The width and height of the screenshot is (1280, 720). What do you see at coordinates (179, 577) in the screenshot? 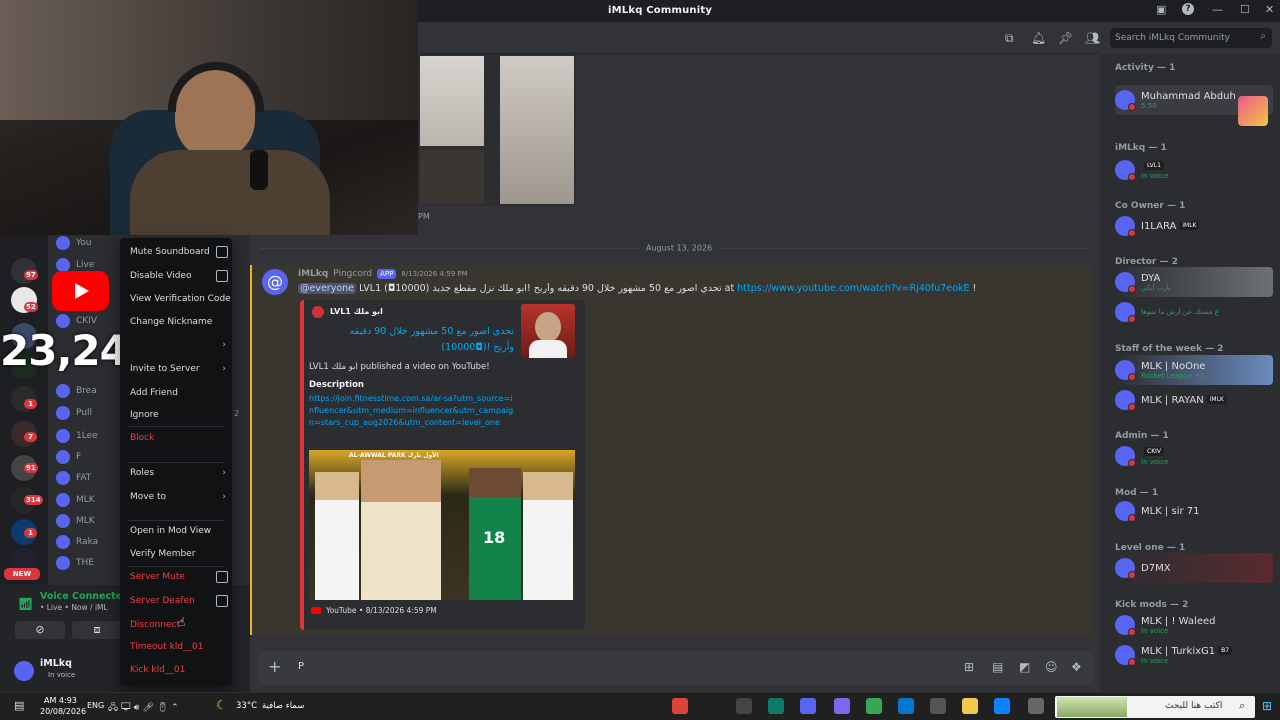
I see `context-menu-item: Server Mute` at bounding box center [179, 577].